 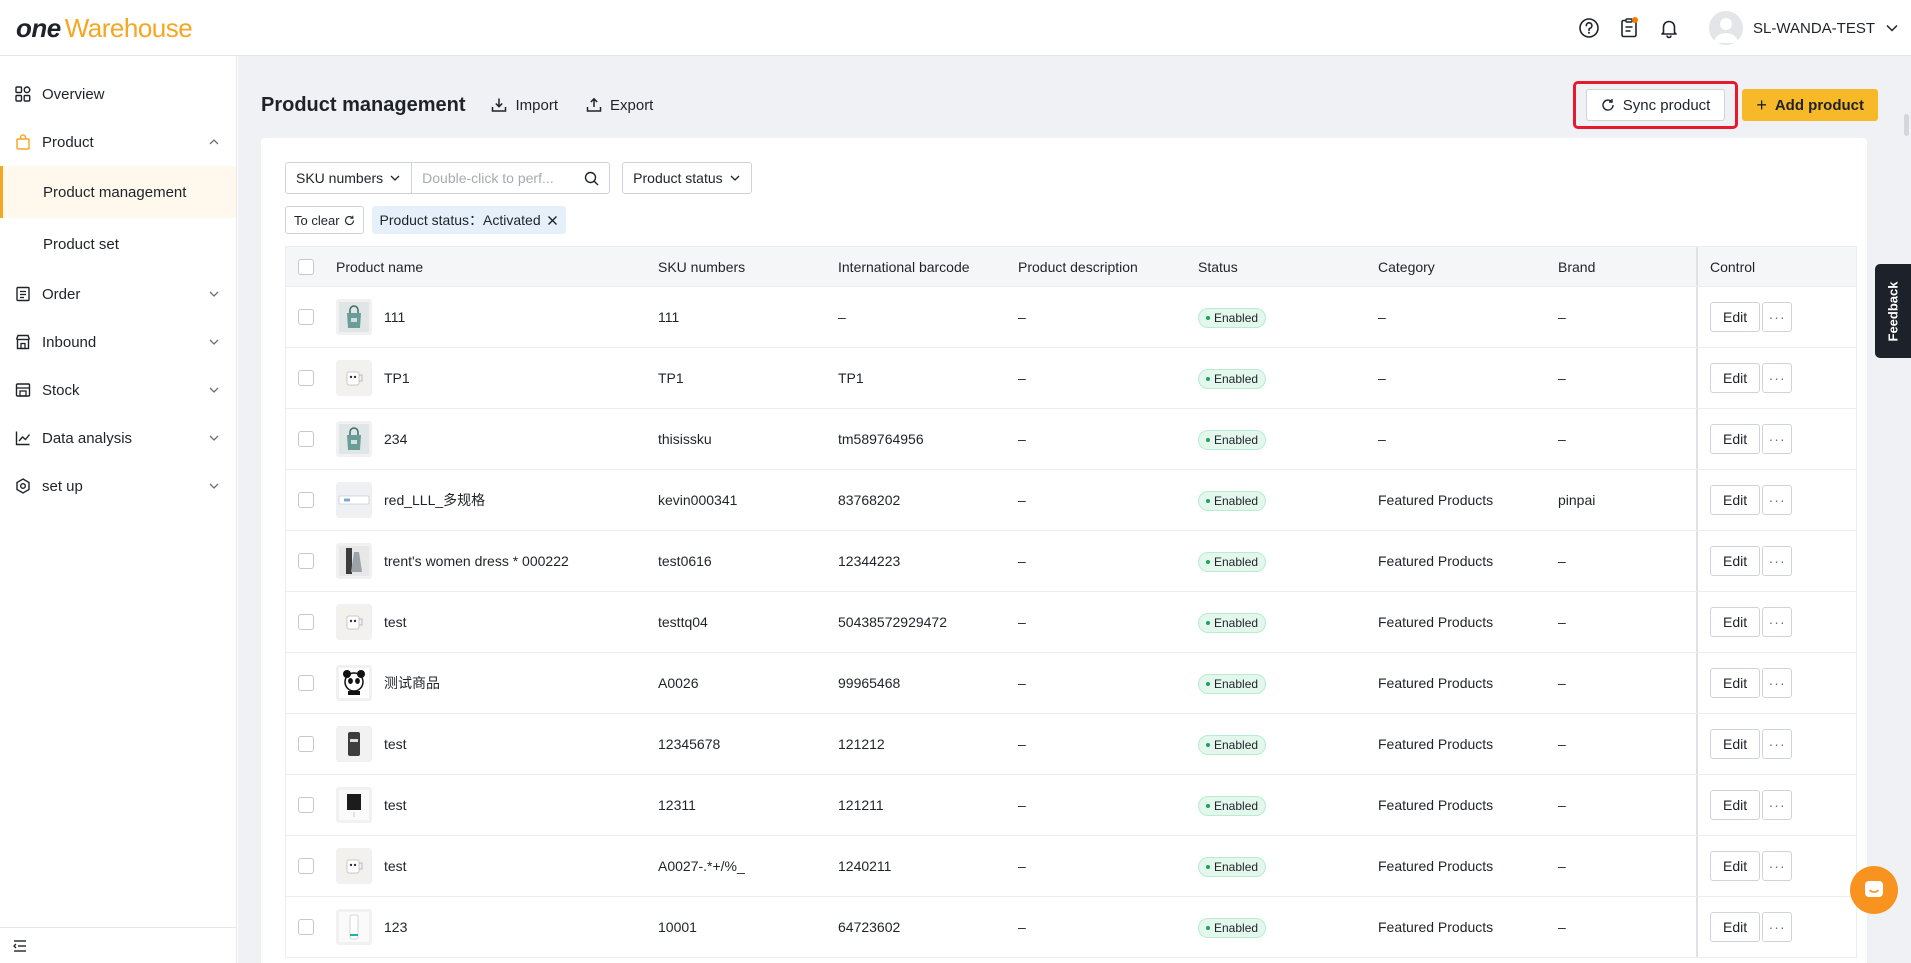 I want to click on sidebar-item-order: Order, so click(x=118, y=294).